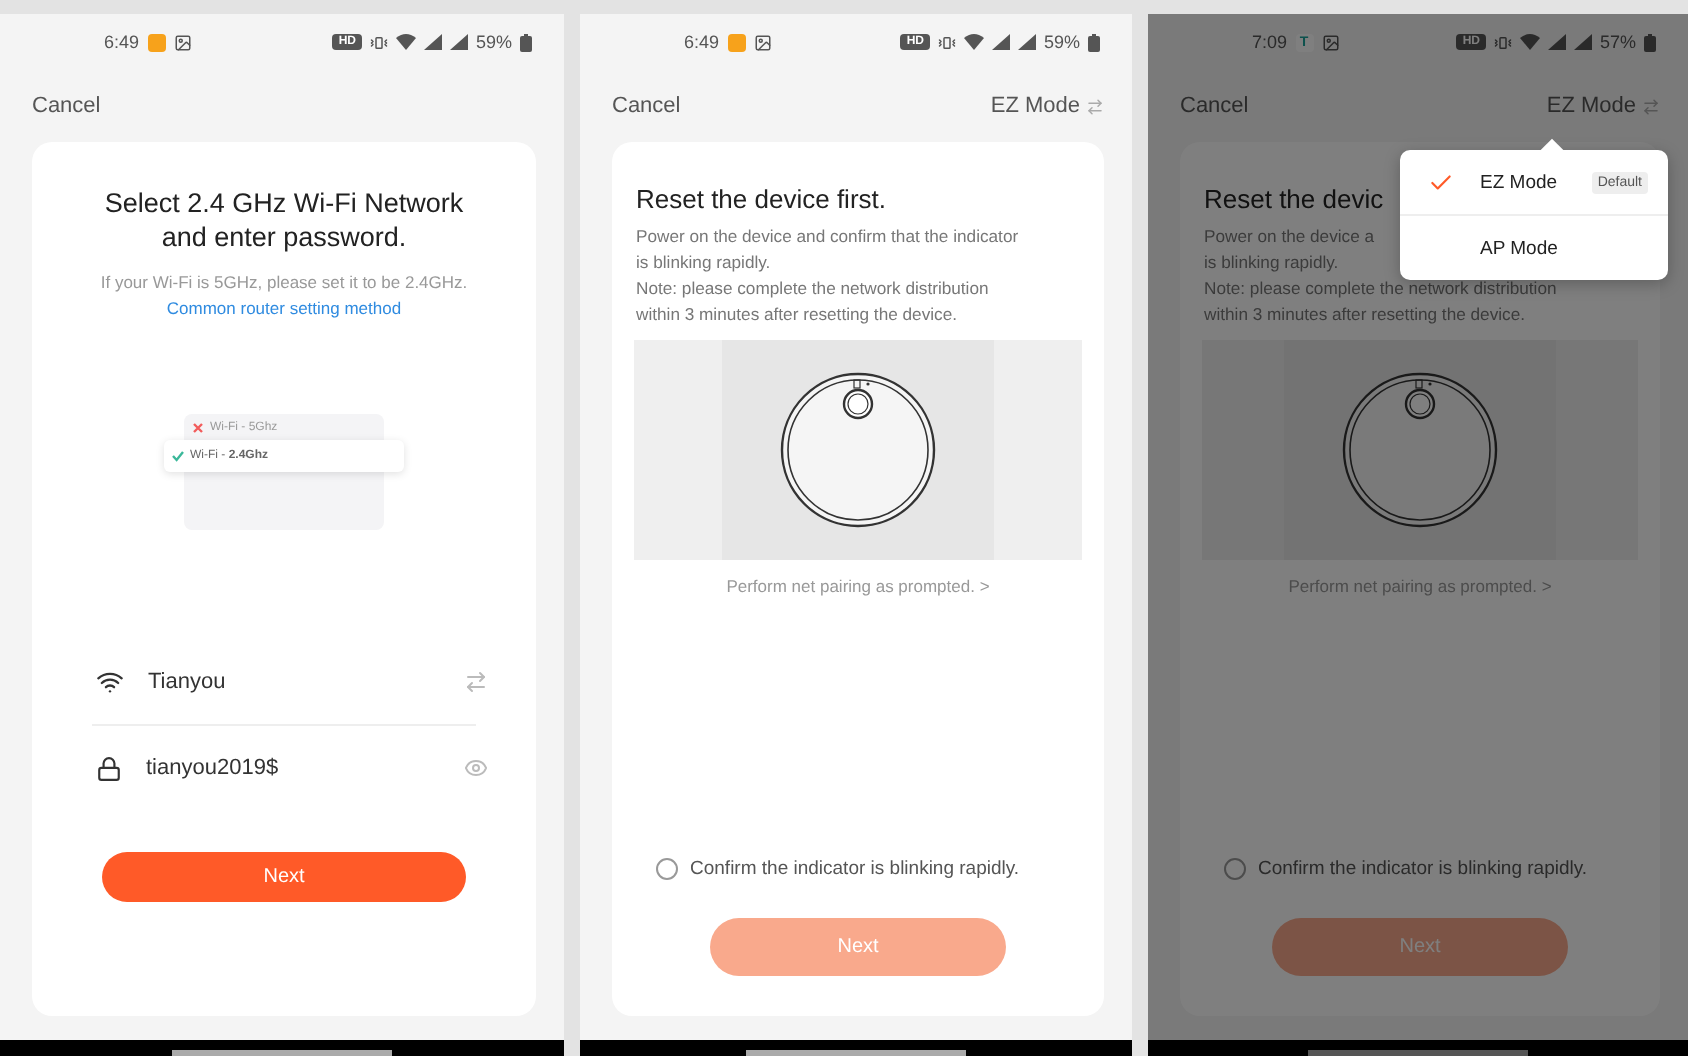 The image size is (1688, 1056). What do you see at coordinates (827, 250) in the screenshot?
I see `instruction-text: Power on the device and confirm that the indicator is blinking rapidly.` at bounding box center [827, 250].